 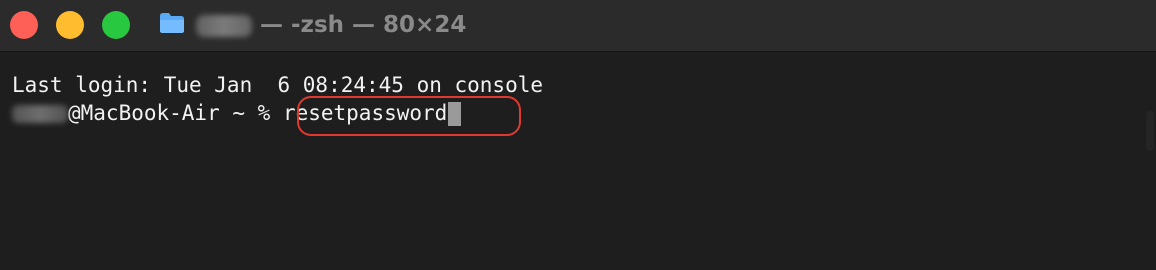 I want to click on title-size: 80×24, so click(x=425, y=25).